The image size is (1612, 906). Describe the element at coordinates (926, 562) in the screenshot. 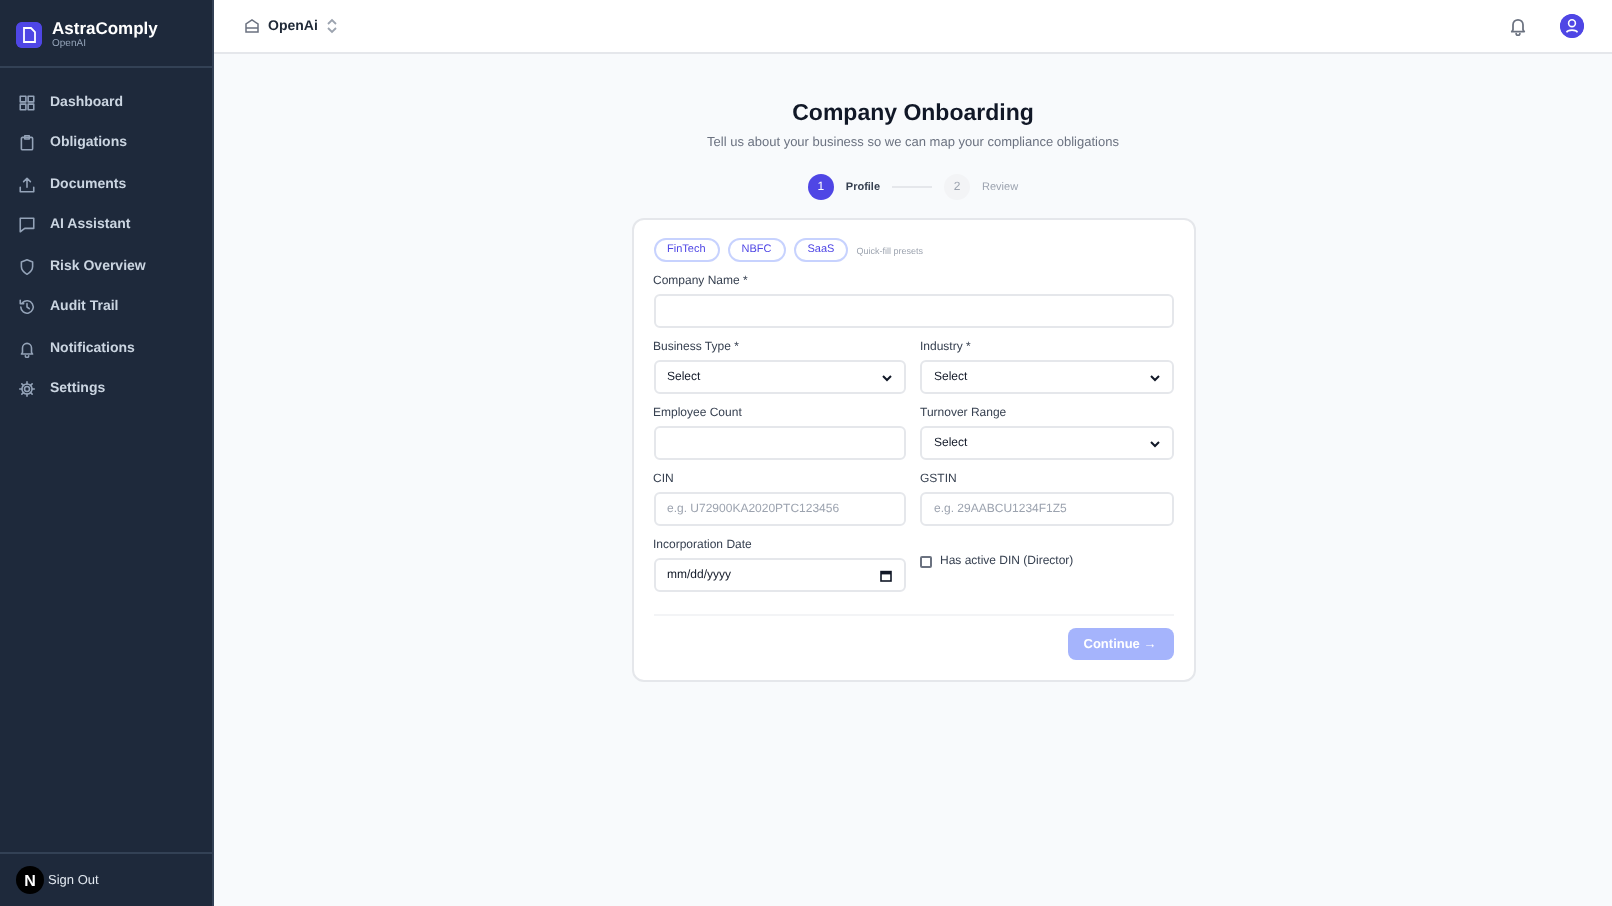

I see `checkbox` at that location.